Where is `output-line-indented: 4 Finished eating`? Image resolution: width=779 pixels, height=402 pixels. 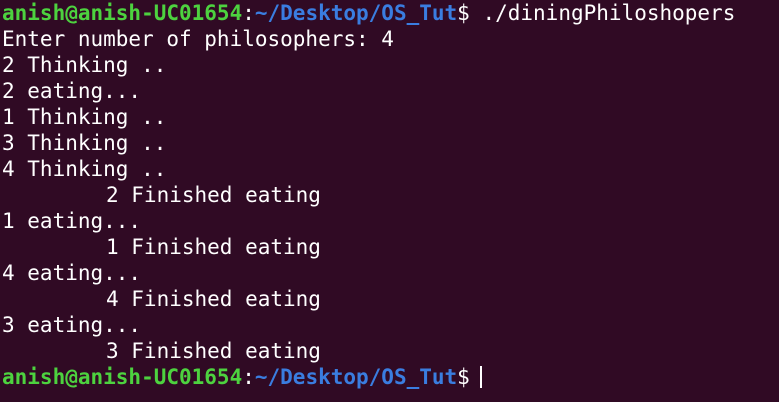
output-line-indented: 4 Finished eating is located at coordinates (389, 299).